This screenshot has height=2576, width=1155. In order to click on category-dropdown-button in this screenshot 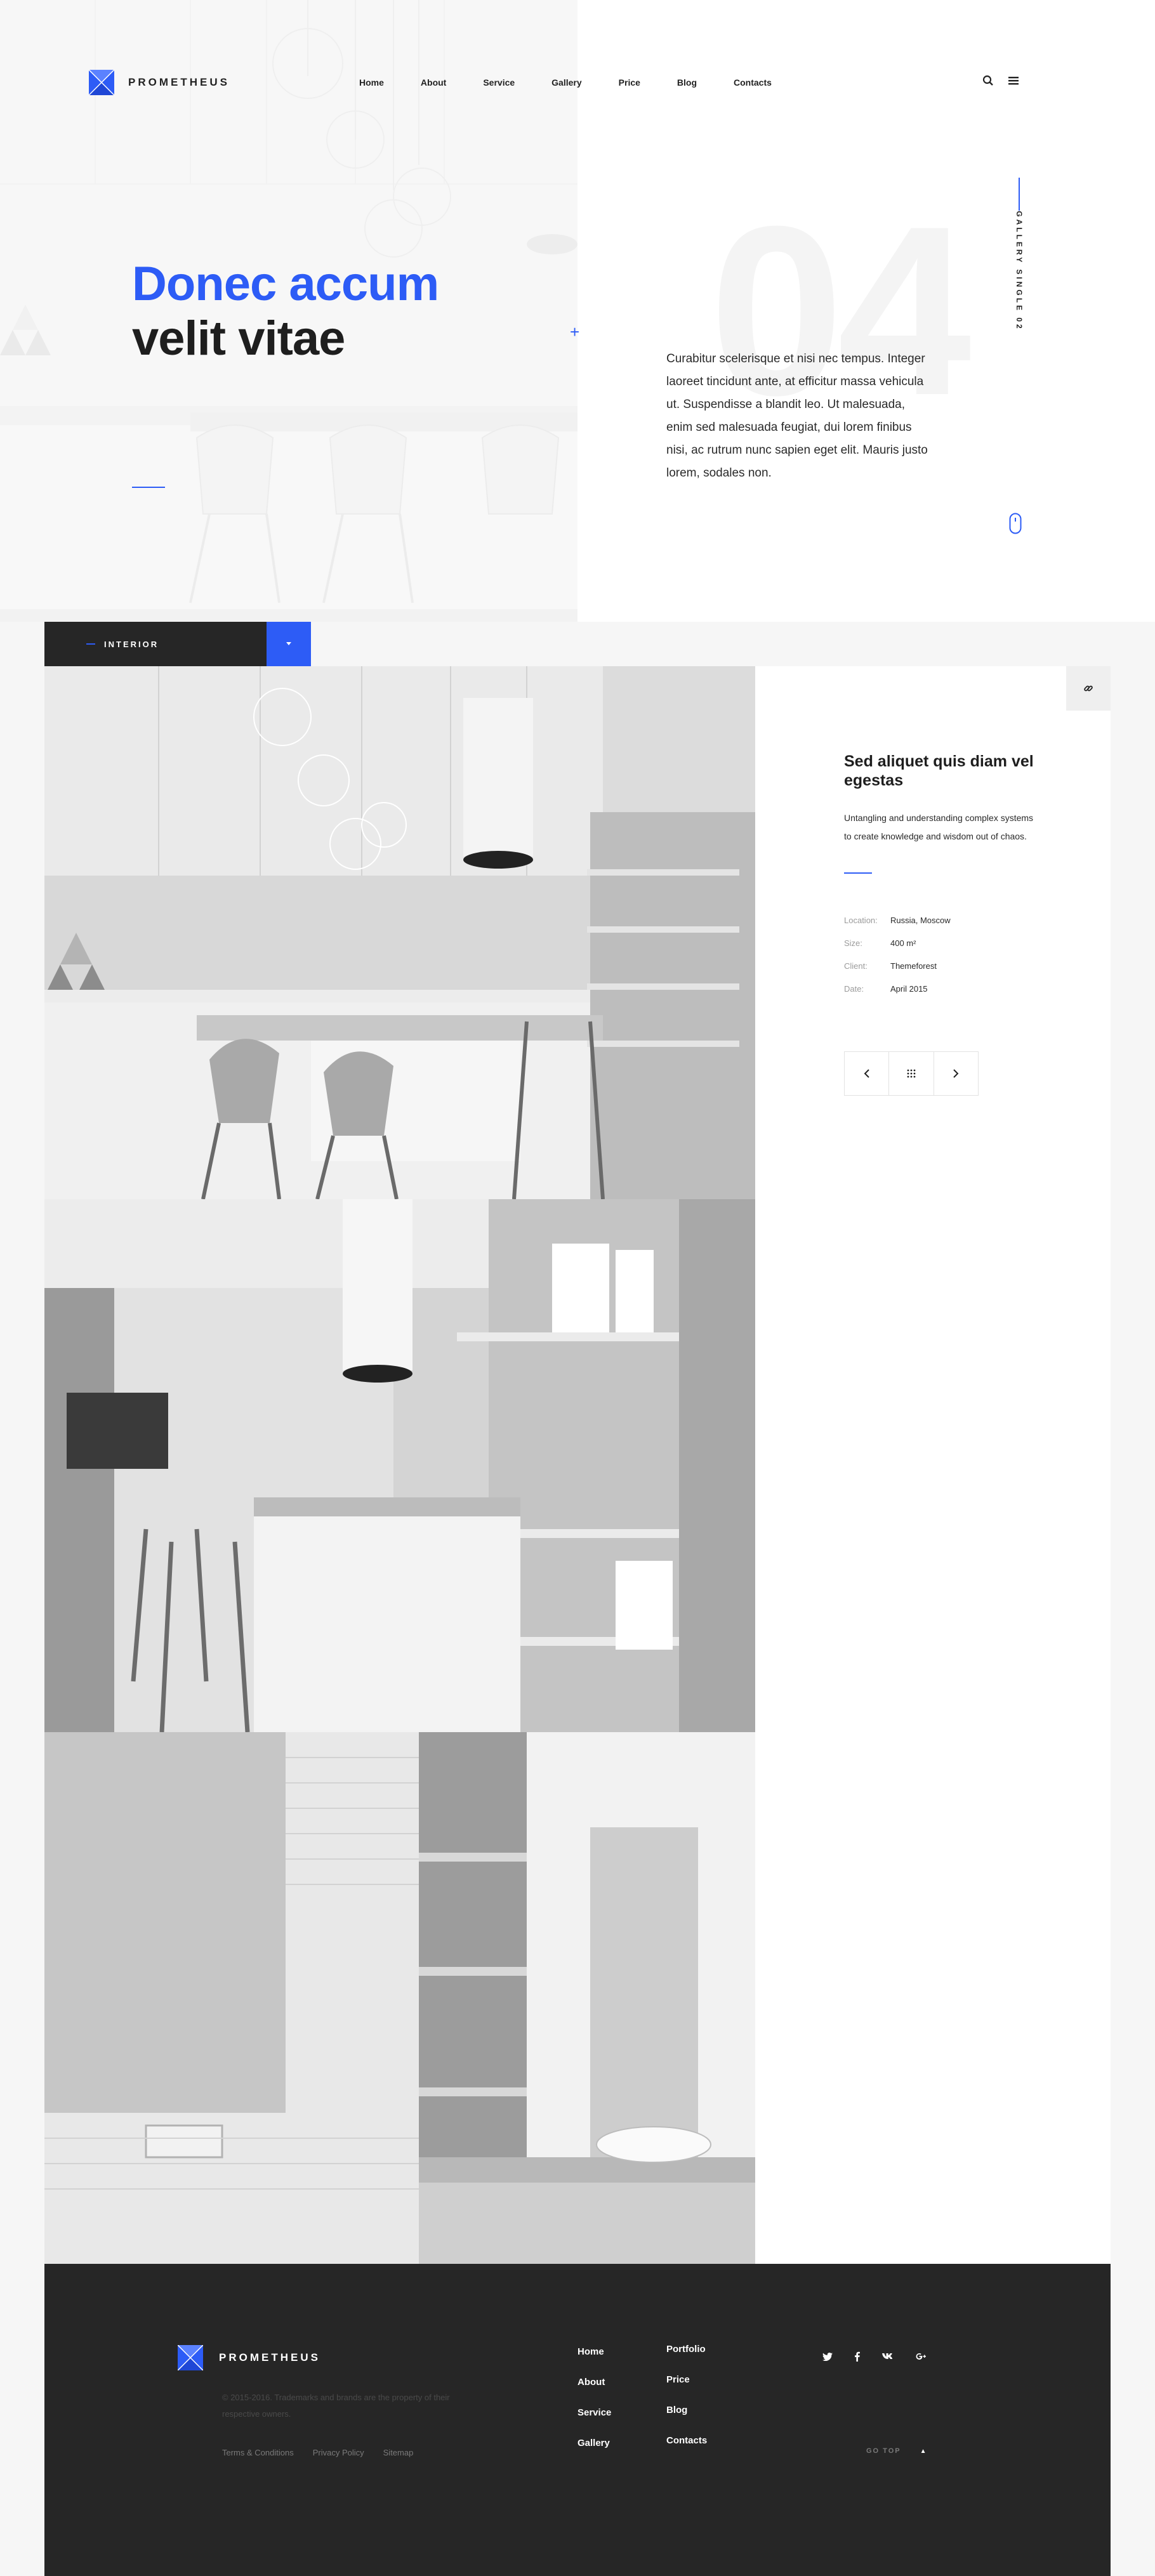, I will do `click(289, 644)`.